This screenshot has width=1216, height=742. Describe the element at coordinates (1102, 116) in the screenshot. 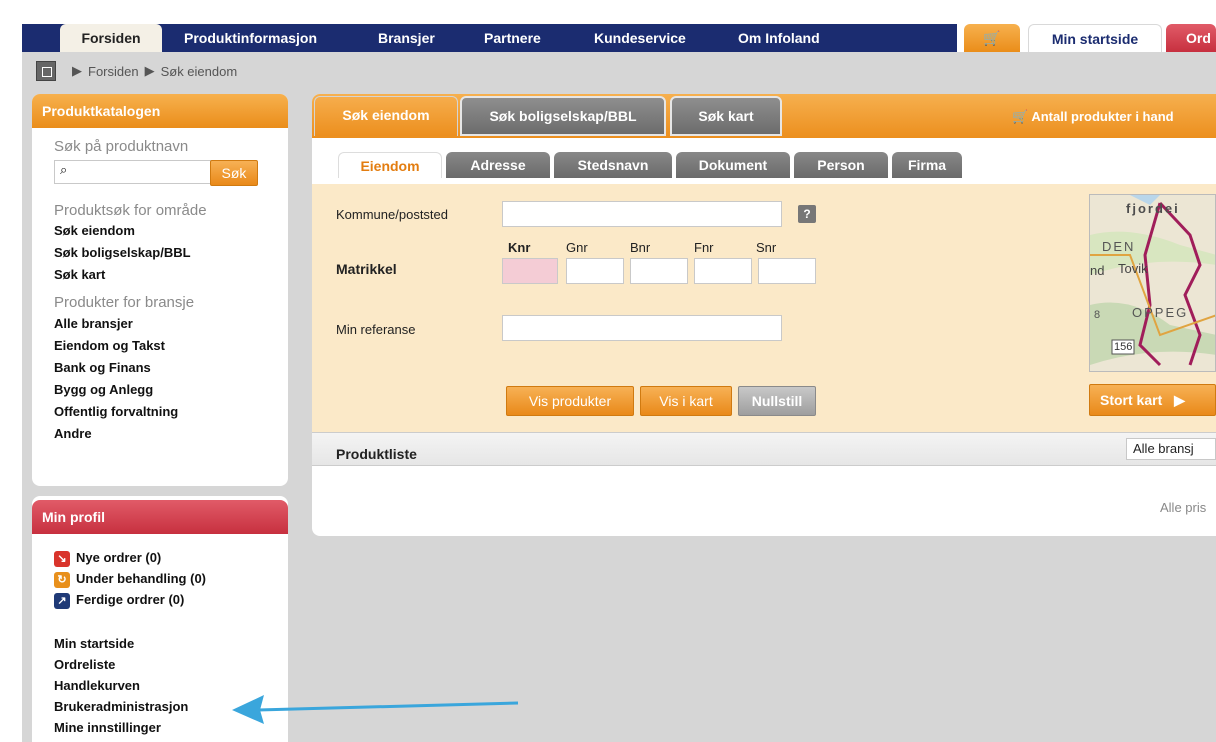

I see `cart-count-text: Antall produkter i hand` at that location.